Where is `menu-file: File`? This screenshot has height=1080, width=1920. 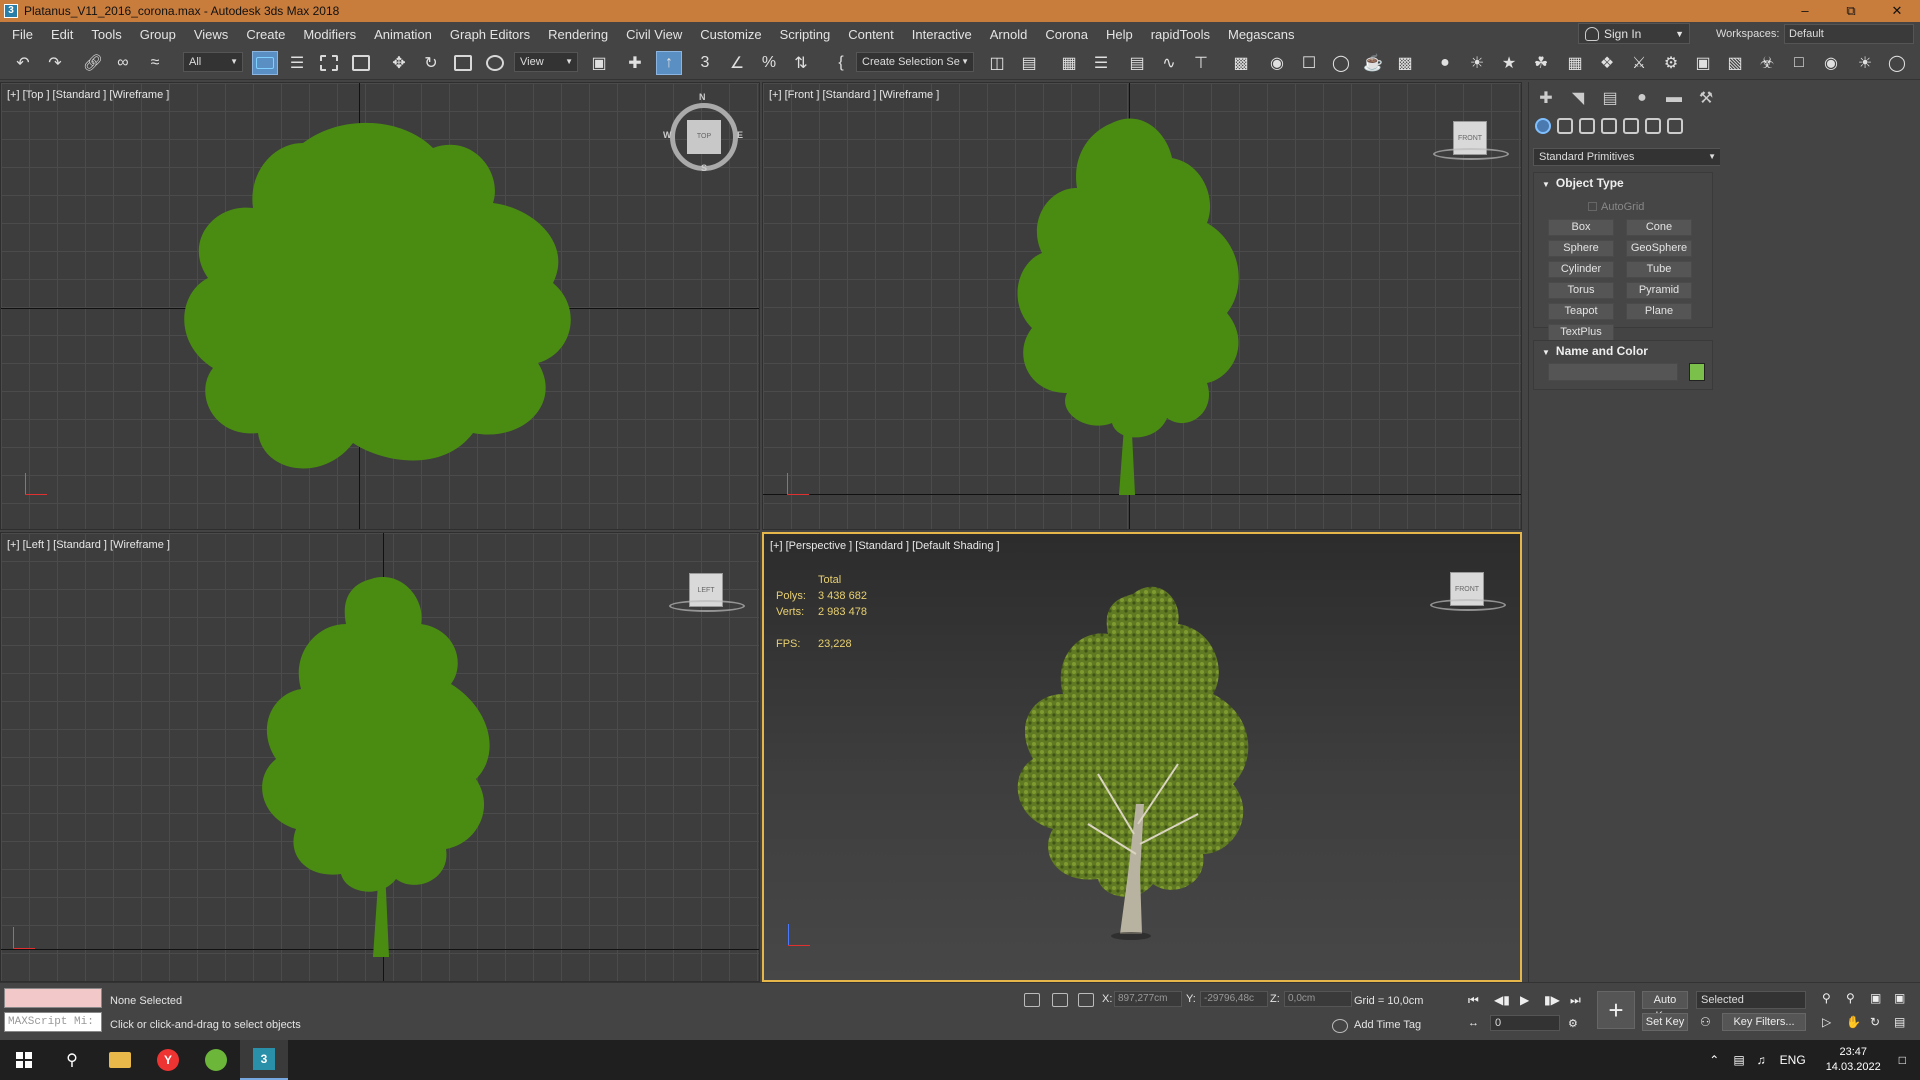
menu-file: File is located at coordinates (21, 34).